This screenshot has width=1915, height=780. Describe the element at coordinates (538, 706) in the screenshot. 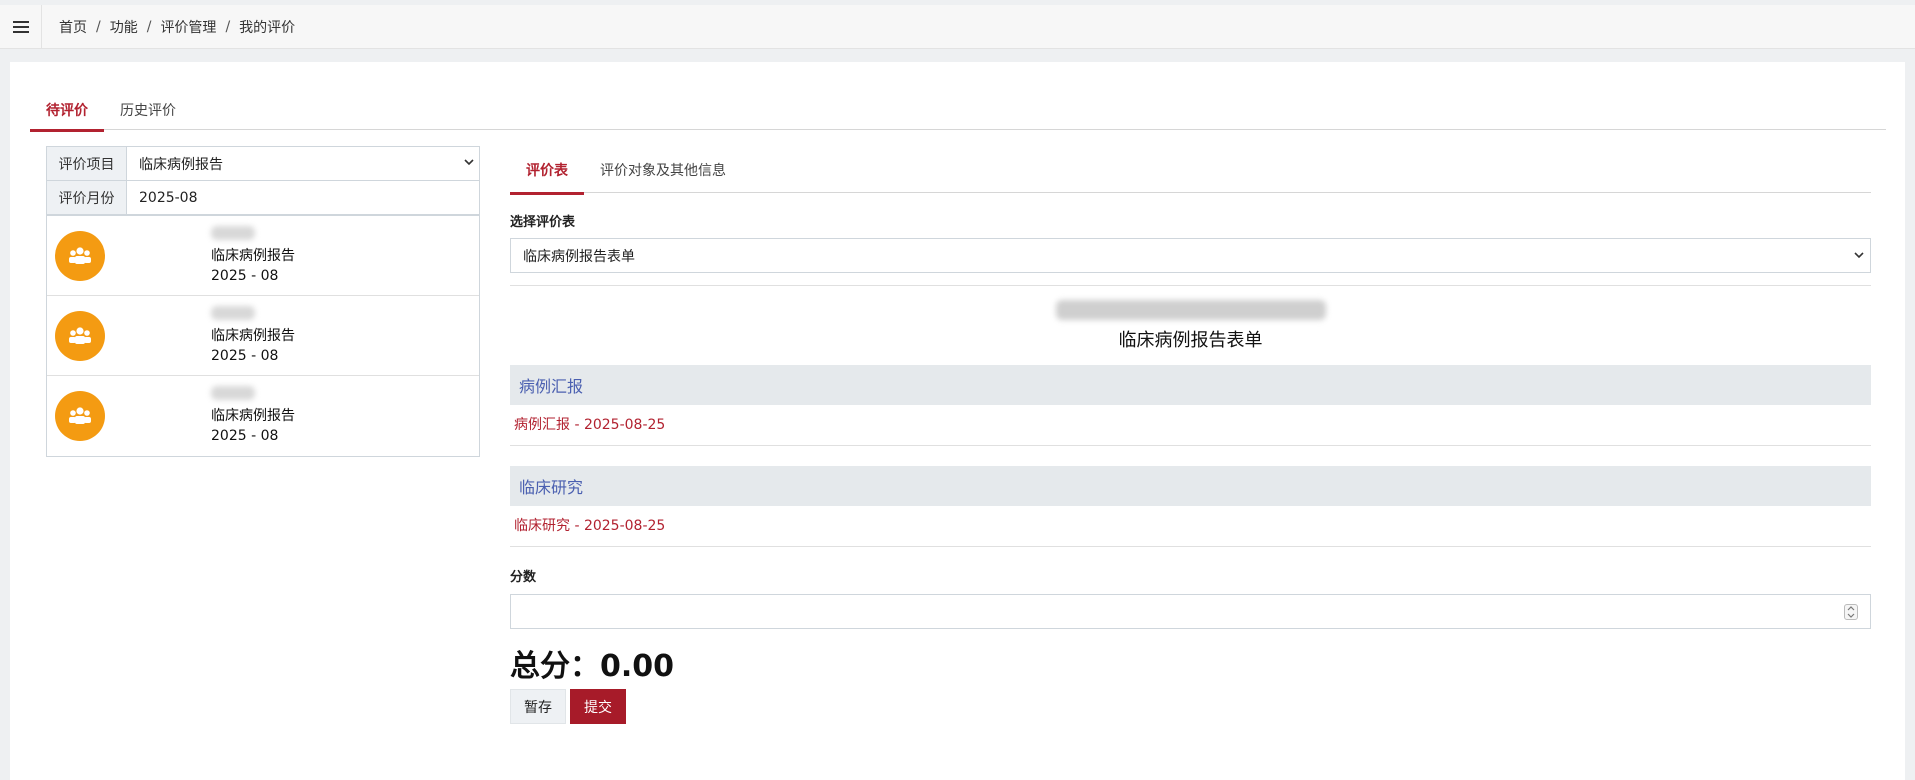

I see `save-draft-button: 暂存` at that location.